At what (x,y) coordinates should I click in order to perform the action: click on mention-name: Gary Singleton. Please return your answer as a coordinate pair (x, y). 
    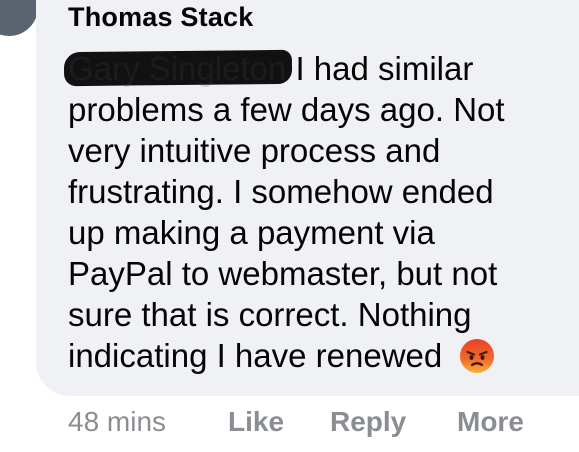
    Looking at the image, I should click on (177, 68).